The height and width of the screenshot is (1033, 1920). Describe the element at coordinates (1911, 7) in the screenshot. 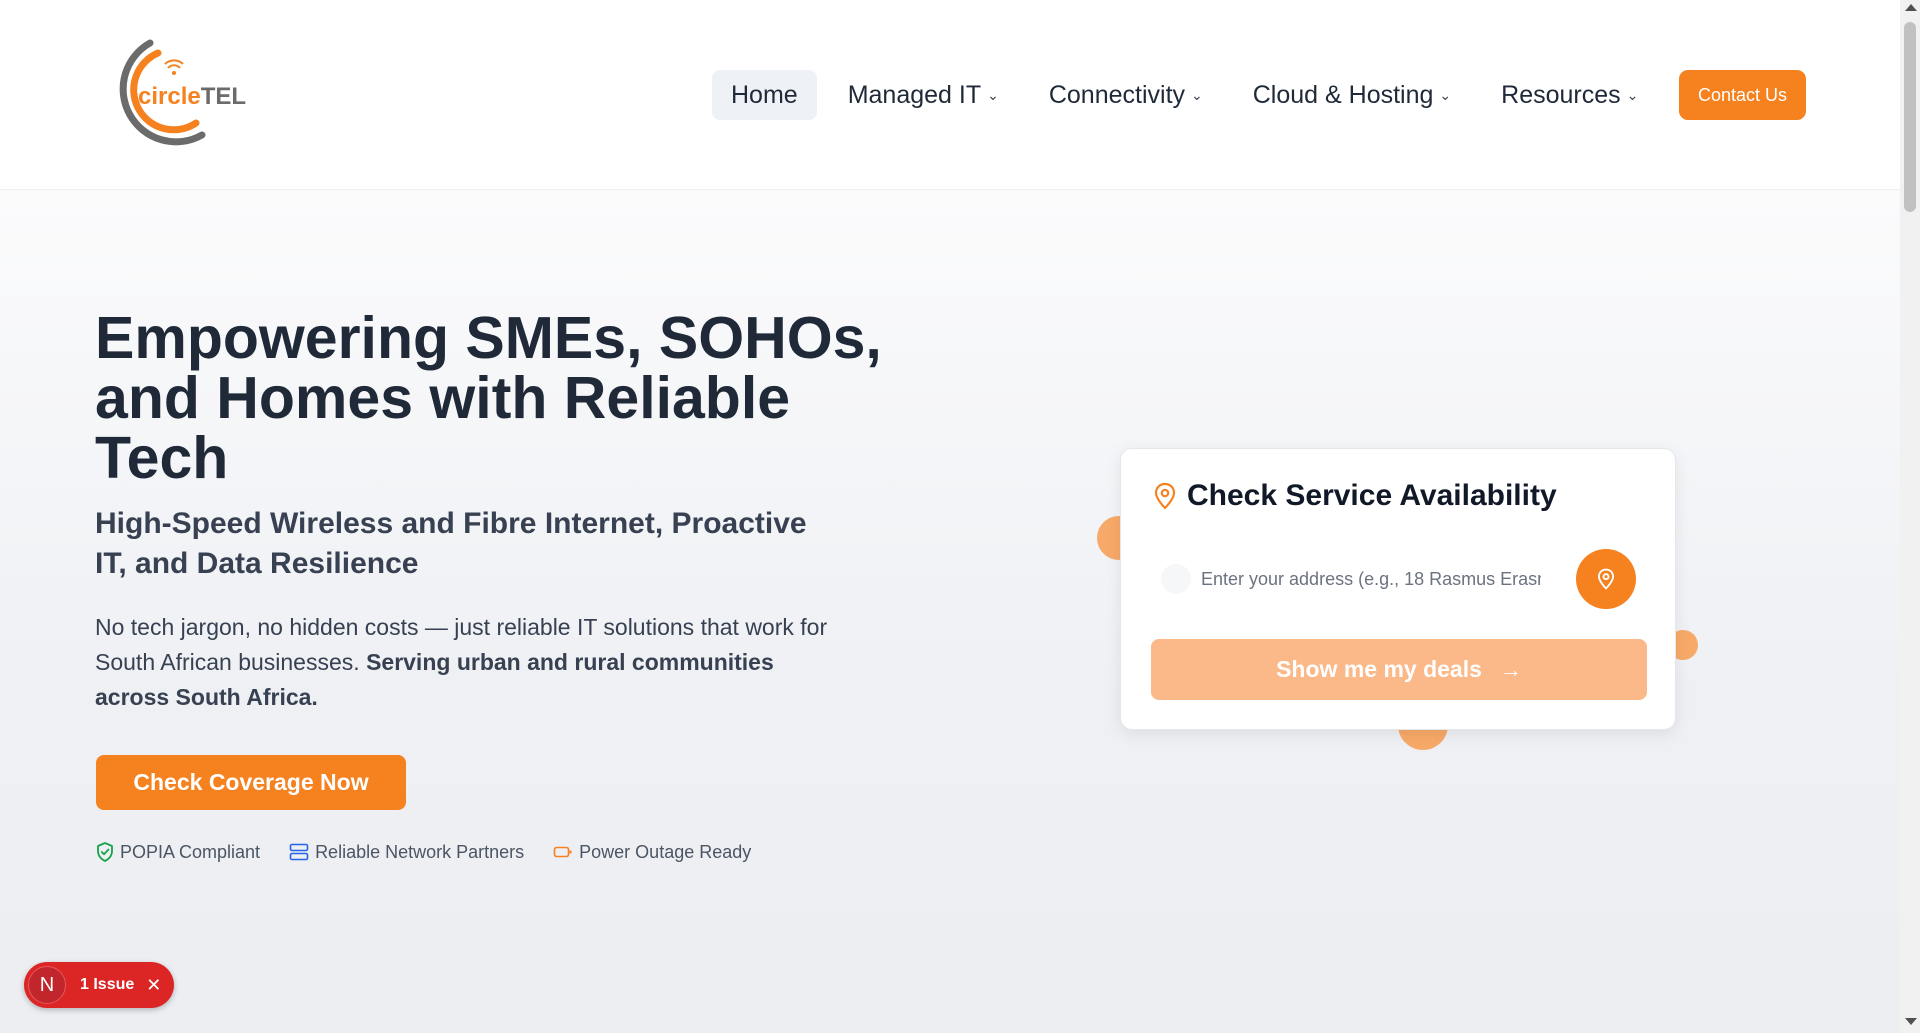

I see `scroll-up-arrow-icon` at that location.